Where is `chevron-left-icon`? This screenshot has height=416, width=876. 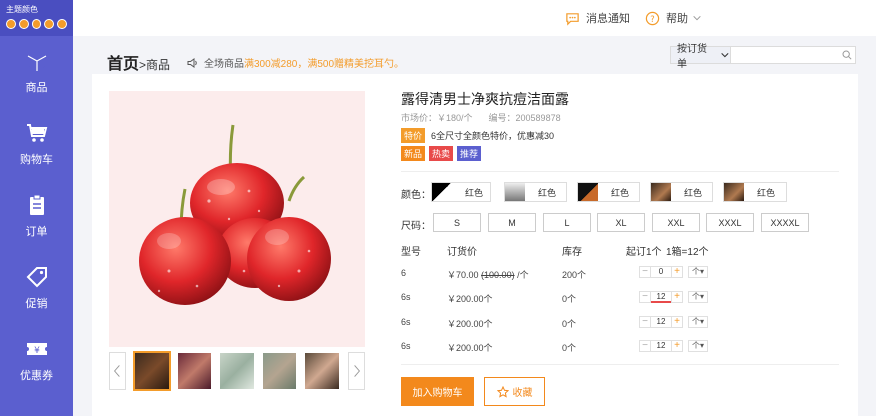 chevron-left-icon is located at coordinates (117, 371).